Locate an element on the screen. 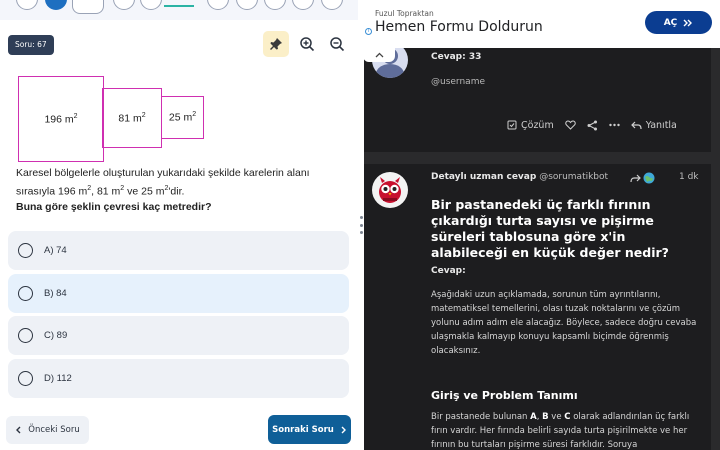  zoom-out-button is located at coordinates (337, 44).